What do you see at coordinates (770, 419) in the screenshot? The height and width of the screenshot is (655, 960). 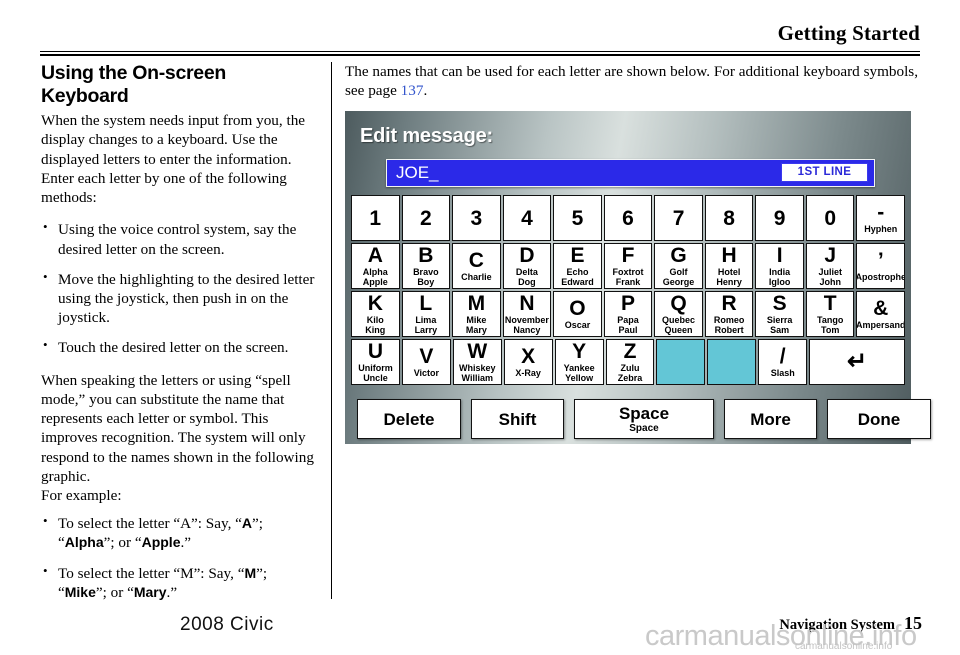 I see `command-more-button: More` at bounding box center [770, 419].